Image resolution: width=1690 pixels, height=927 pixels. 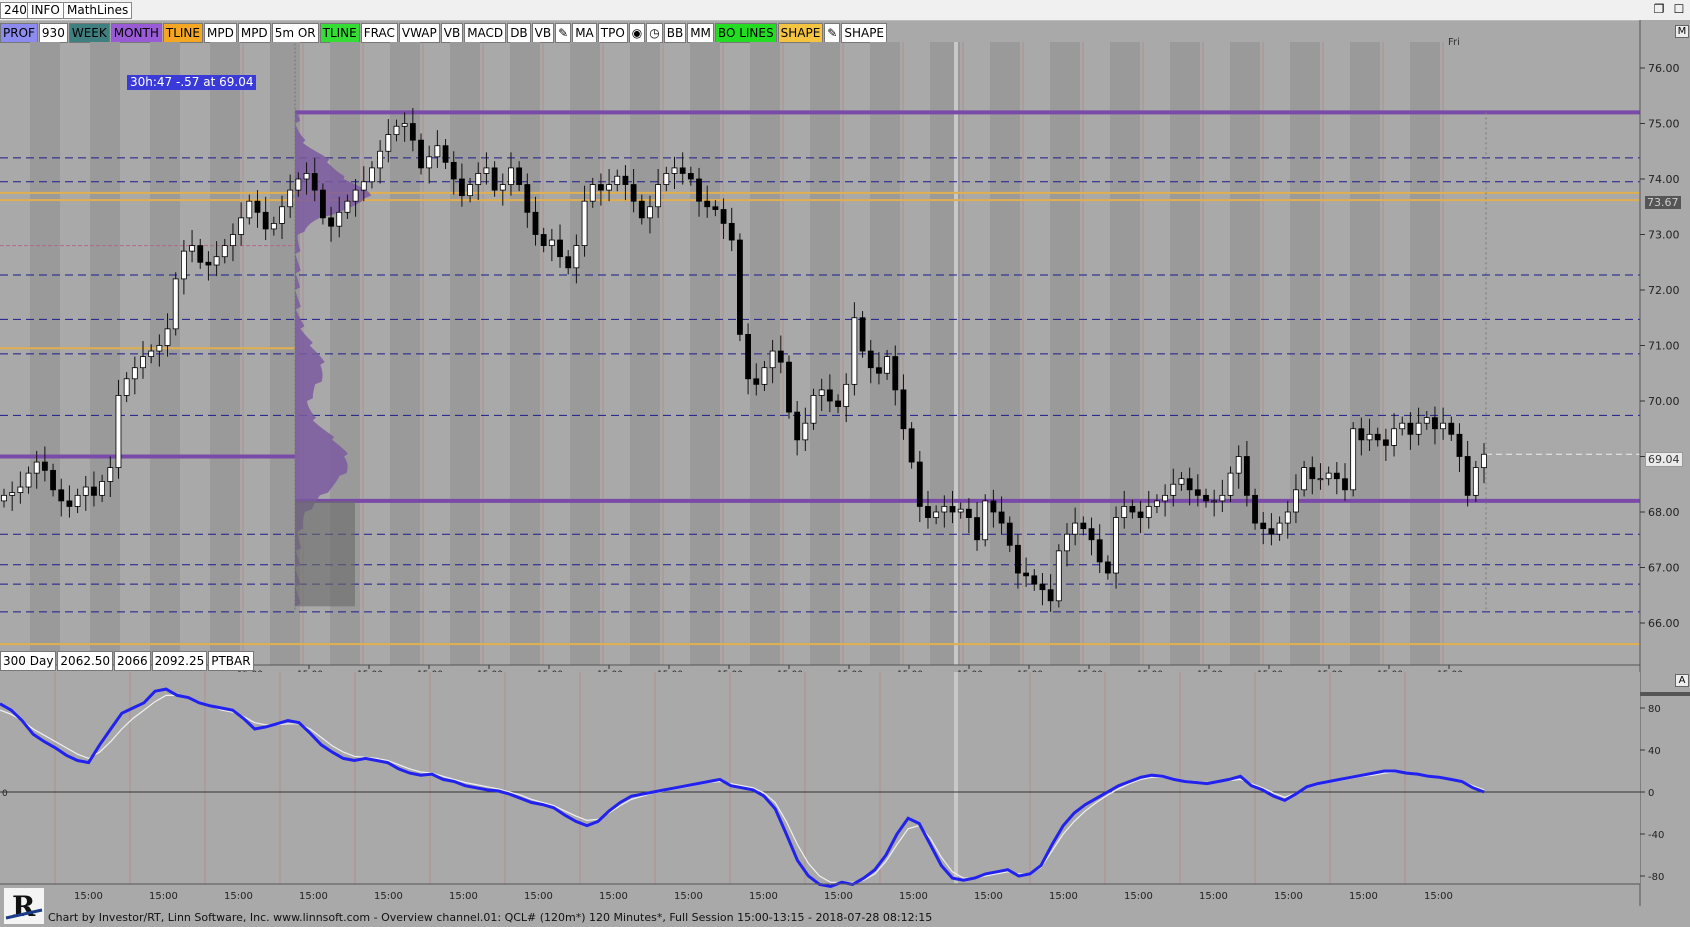 I want to click on price-tick-label: 71.00, so click(x=1664, y=346).